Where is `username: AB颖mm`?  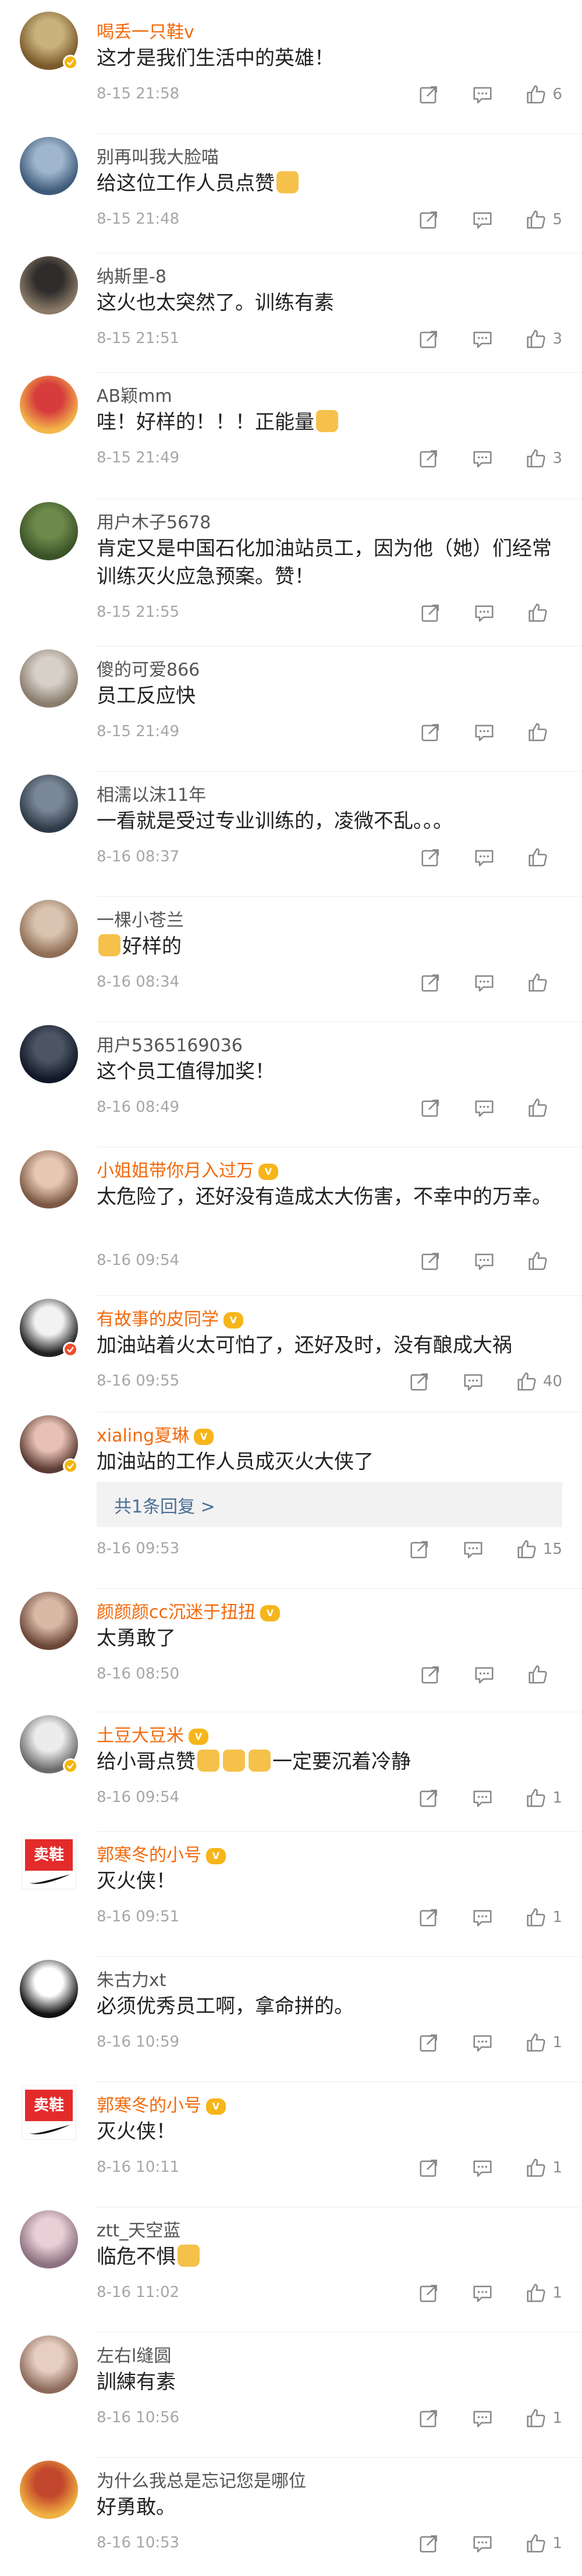 username: AB颖mm is located at coordinates (134, 394).